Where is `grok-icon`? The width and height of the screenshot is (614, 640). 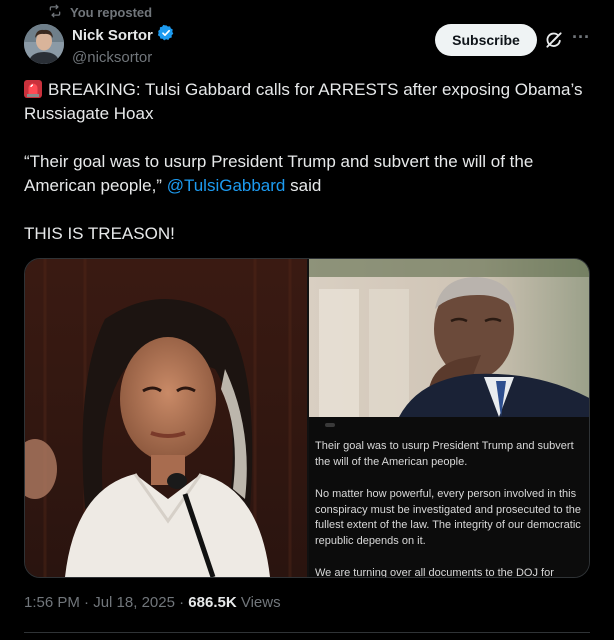
grok-icon is located at coordinates (554, 40).